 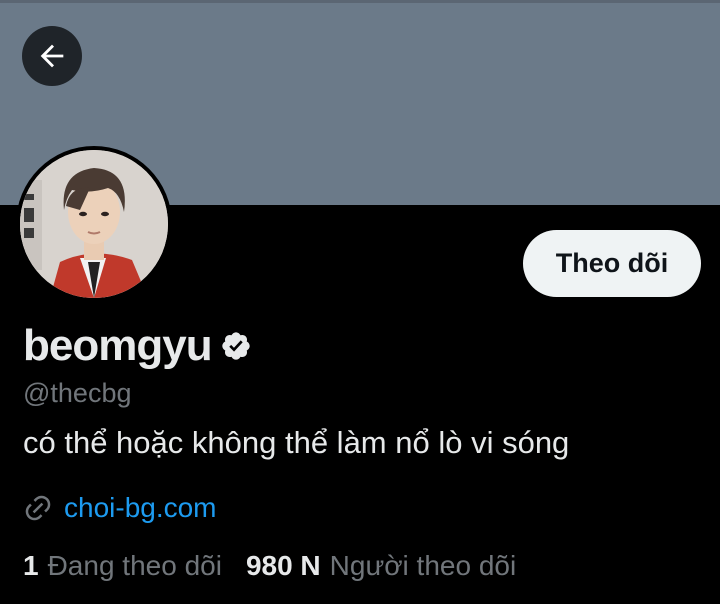 I want to click on follow-button: Theo dõi, so click(x=612, y=263).